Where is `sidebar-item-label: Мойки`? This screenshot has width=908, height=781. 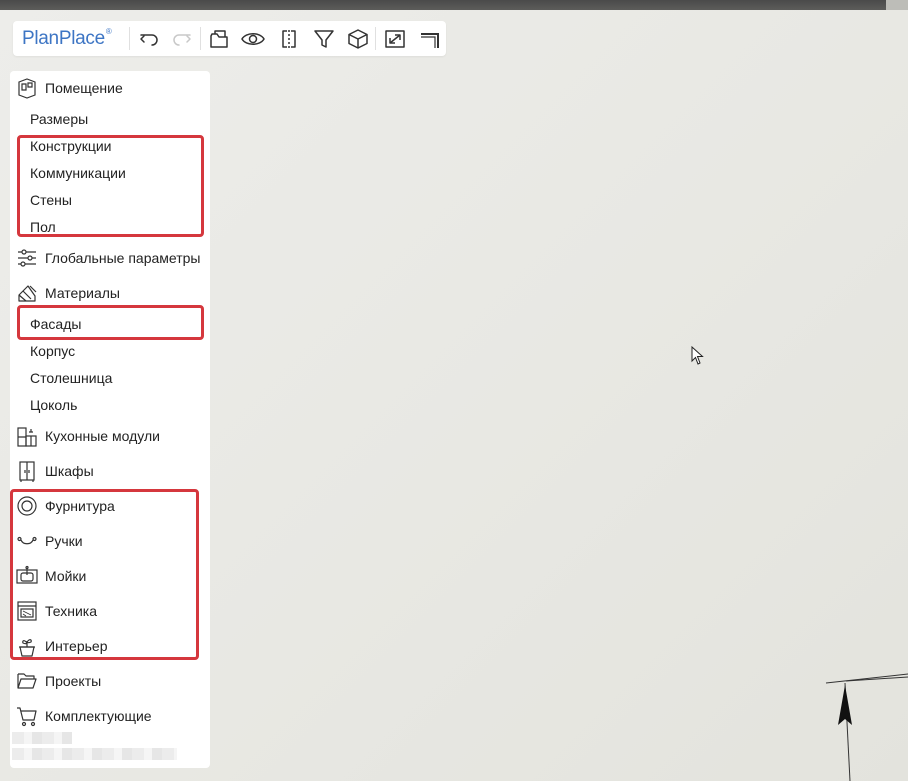
sidebar-item-label: Мойки is located at coordinates (66, 576).